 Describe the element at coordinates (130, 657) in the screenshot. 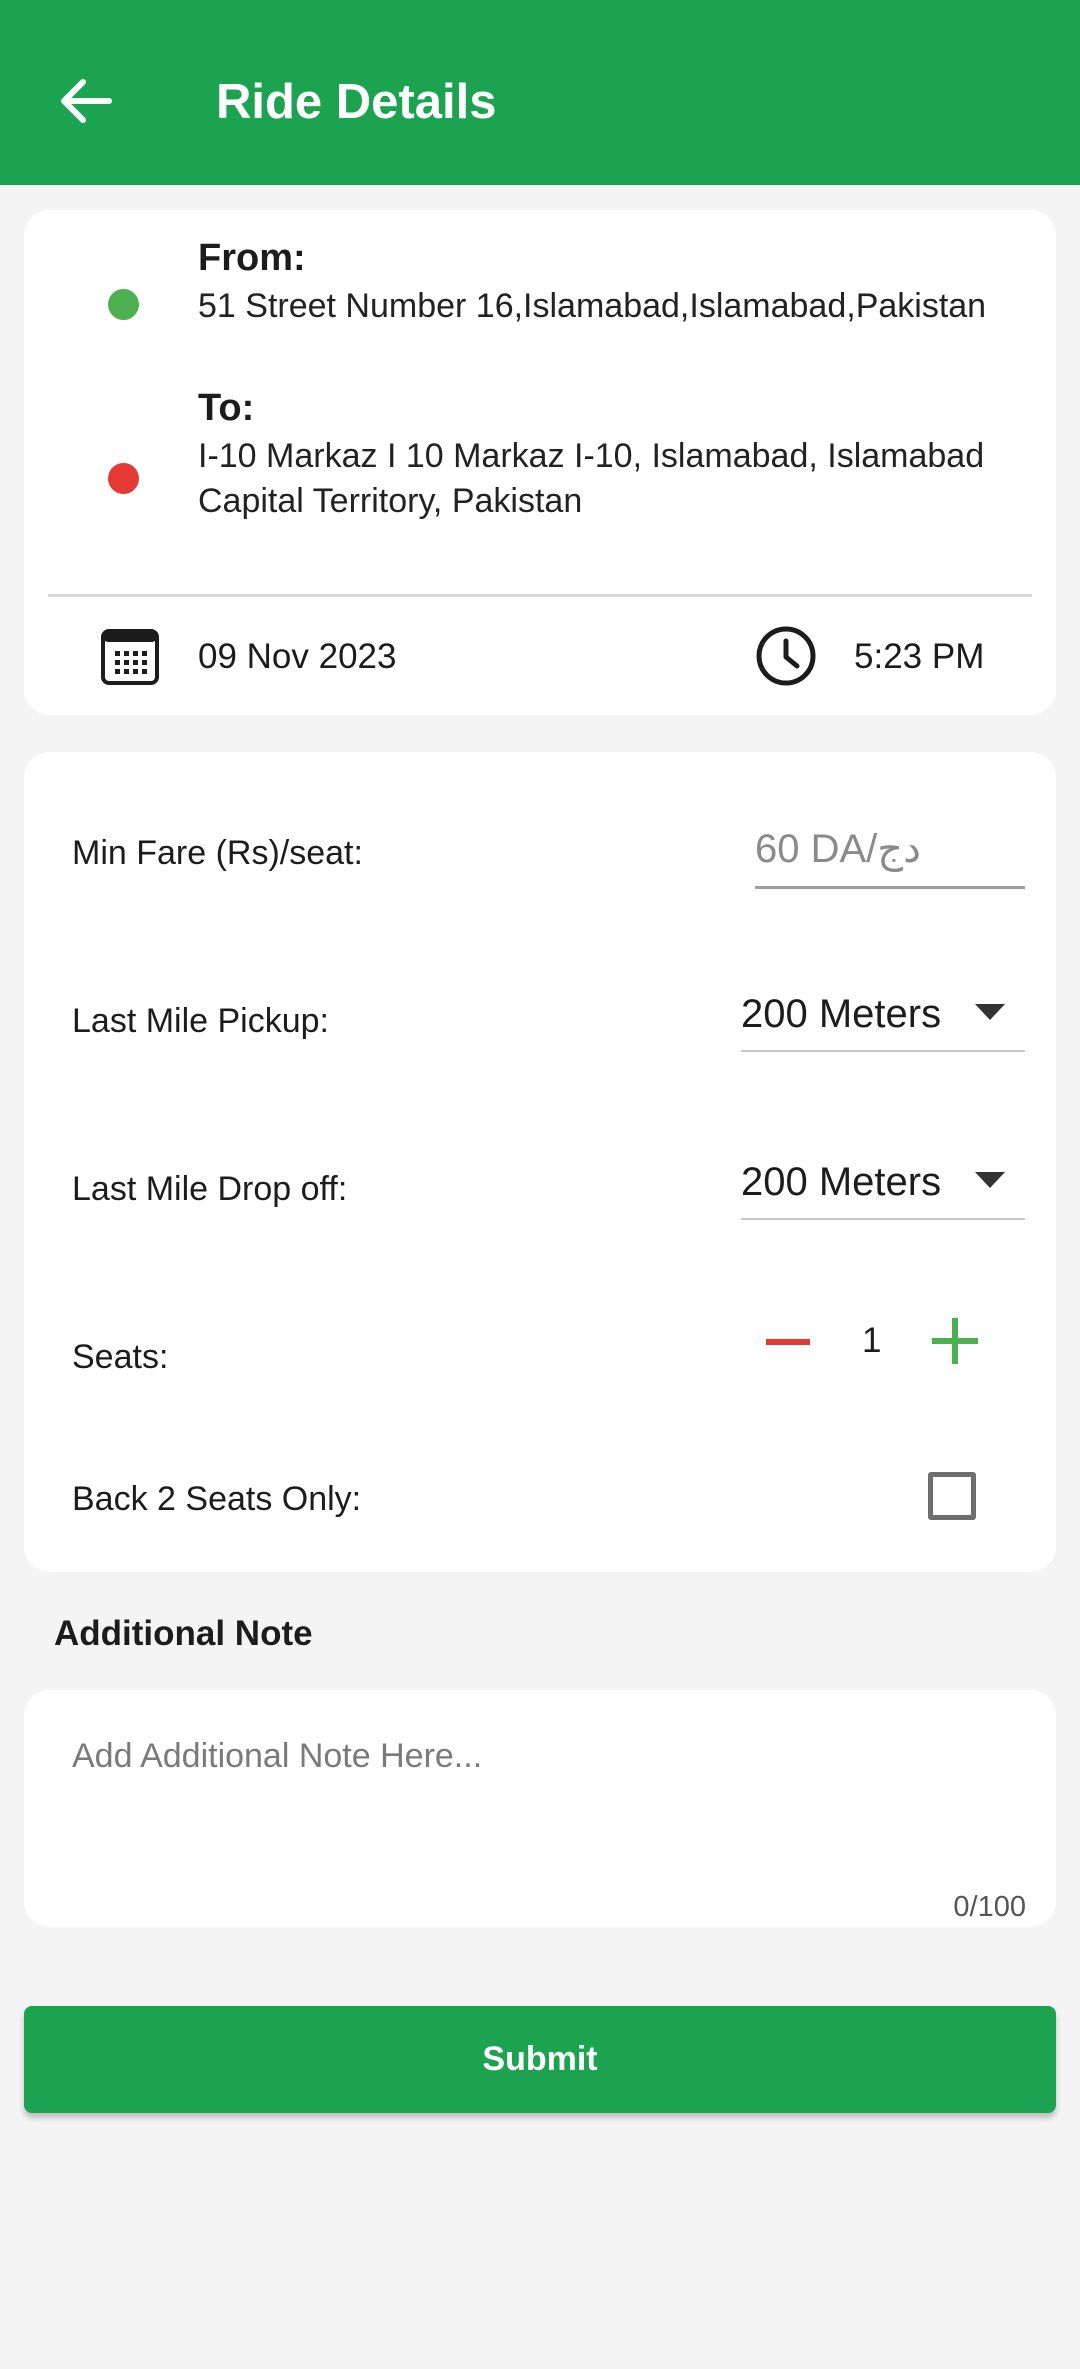

I see `calendar-icon` at that location.